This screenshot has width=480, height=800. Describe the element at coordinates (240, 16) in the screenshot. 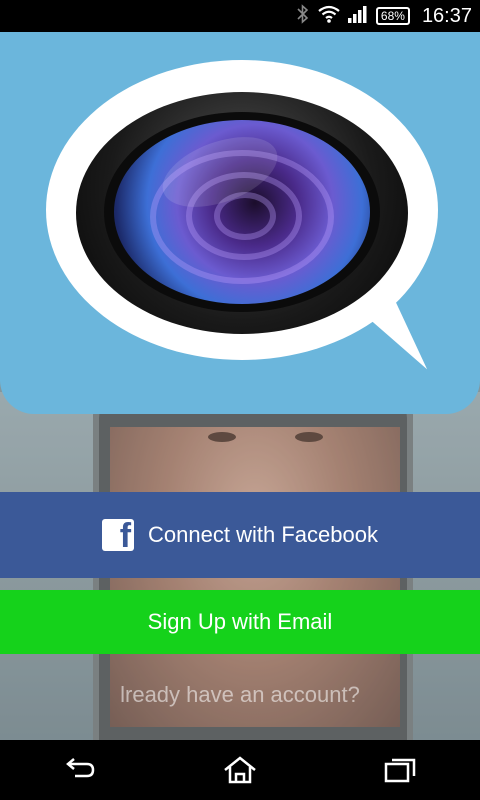

I see `status-bar: 68% 16:37` at that location.